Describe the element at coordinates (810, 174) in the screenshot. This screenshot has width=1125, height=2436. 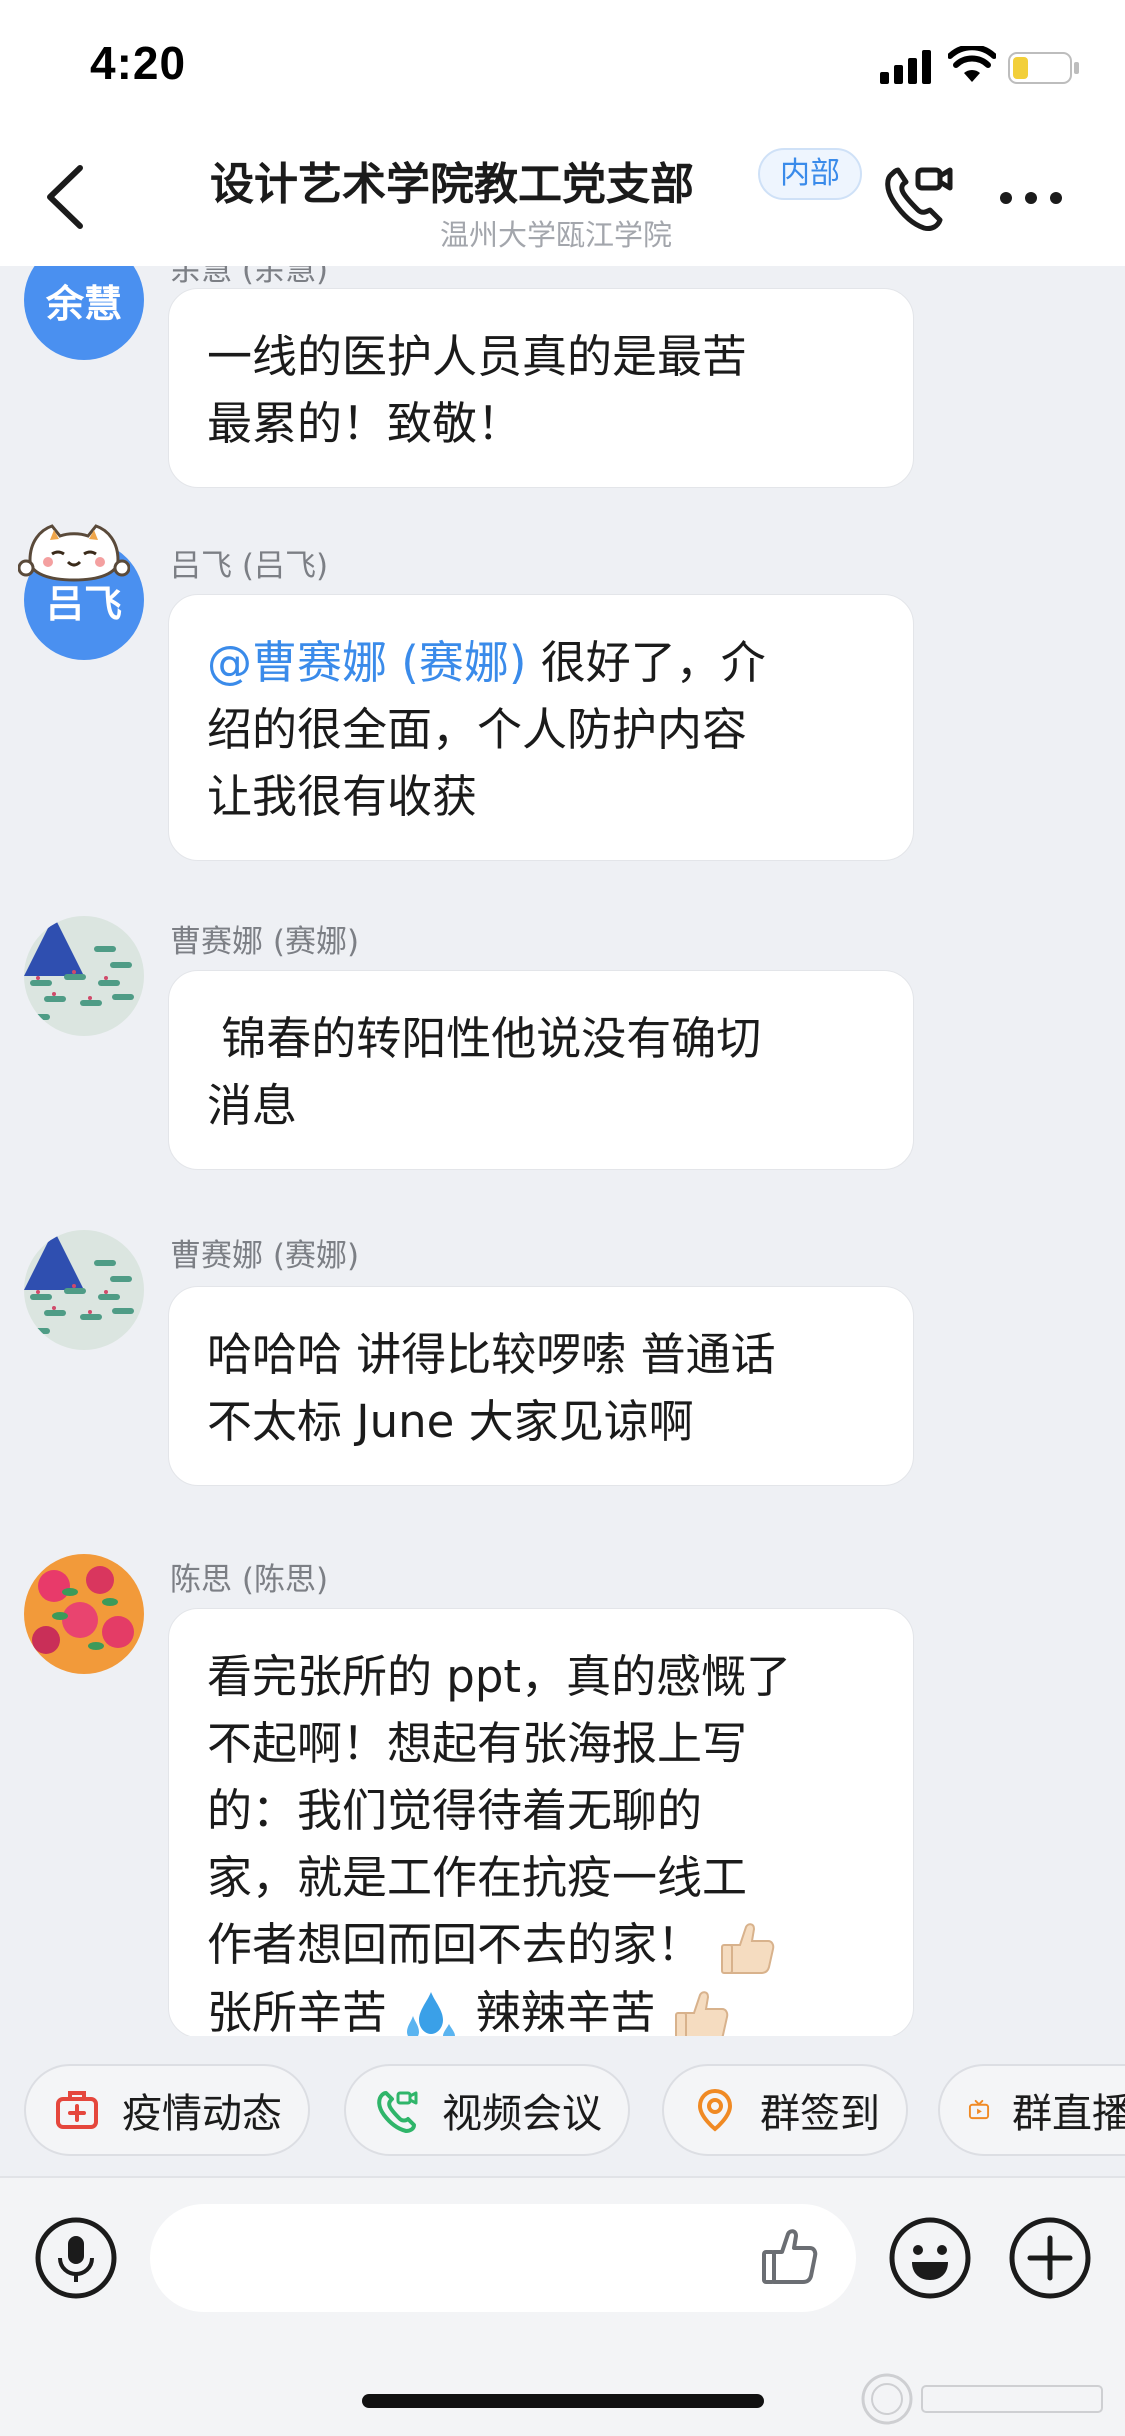
I see `internal-badge: 内部` at that location.